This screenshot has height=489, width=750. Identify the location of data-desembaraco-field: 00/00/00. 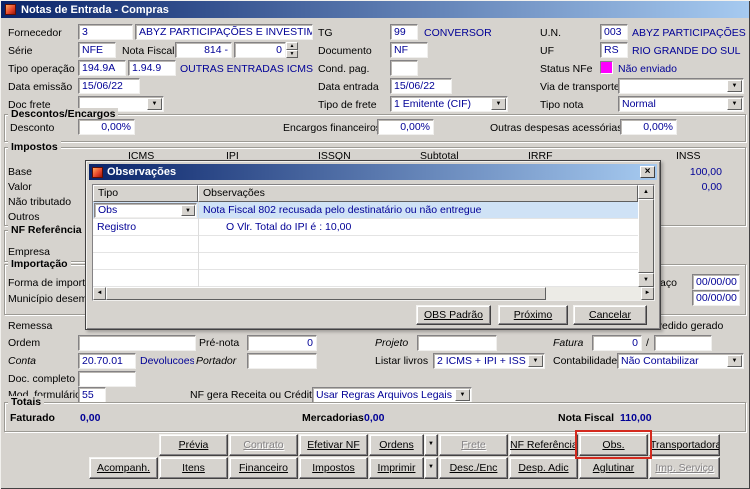
(716, 298).